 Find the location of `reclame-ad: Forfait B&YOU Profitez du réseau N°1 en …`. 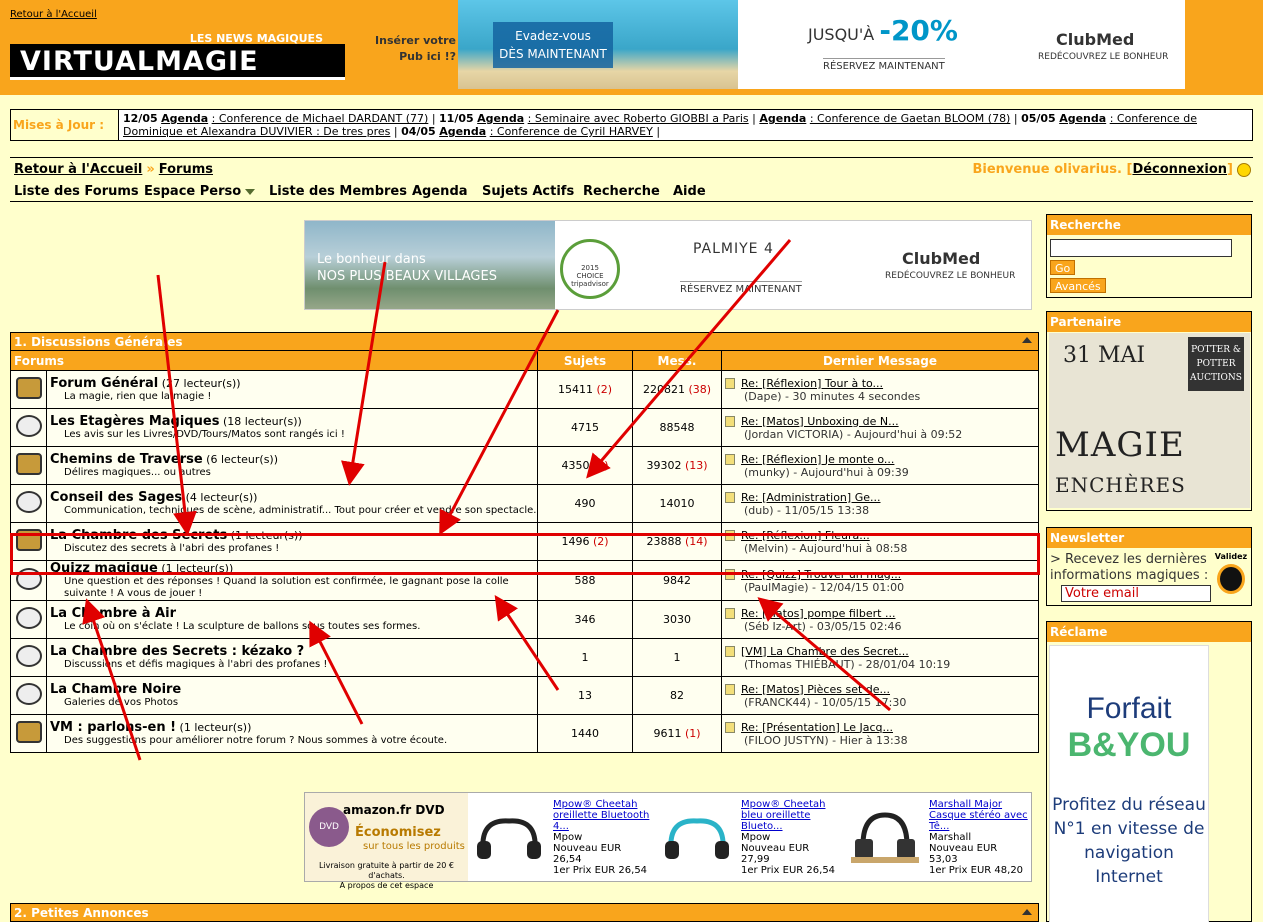

reclame-ad: Forfait B&YOU Profitez du réseau N°1 en … is located at coordinates (1129, 783).